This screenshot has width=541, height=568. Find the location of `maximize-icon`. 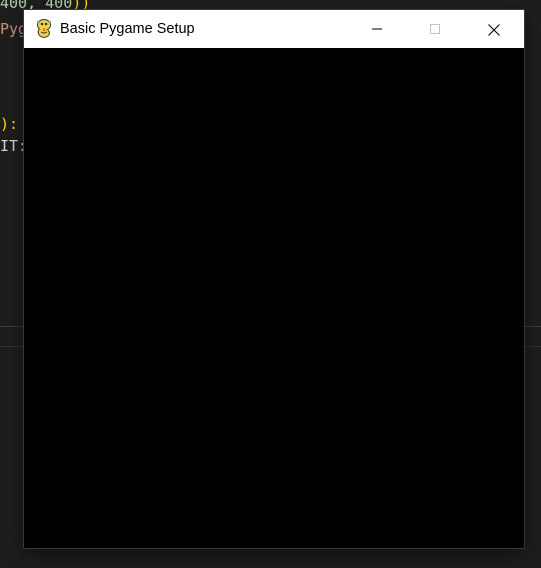

maximize-icon is located at coordinates (435, 29).